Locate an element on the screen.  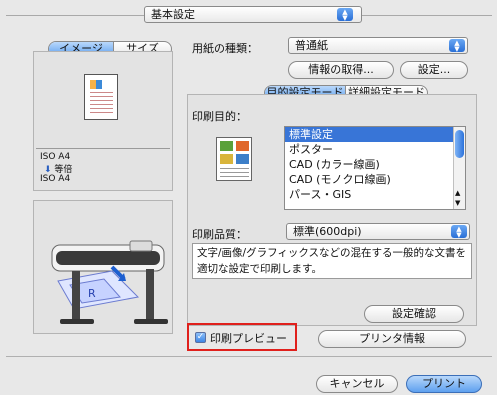
description-box: 文字/画像/グラフィックスなどの混在する一般的な文書を適切な設定で印刷します。 is located at coordinates (332, 261).